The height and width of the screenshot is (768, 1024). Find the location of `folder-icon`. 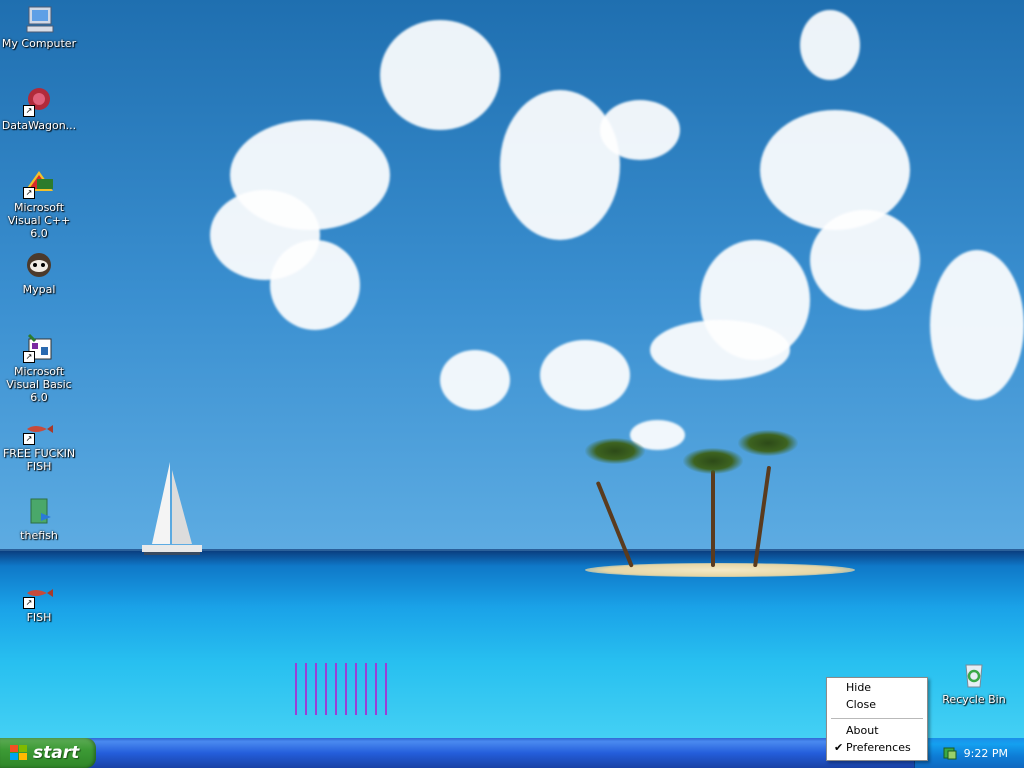

folder-icon is located at coordinates (39, 511).